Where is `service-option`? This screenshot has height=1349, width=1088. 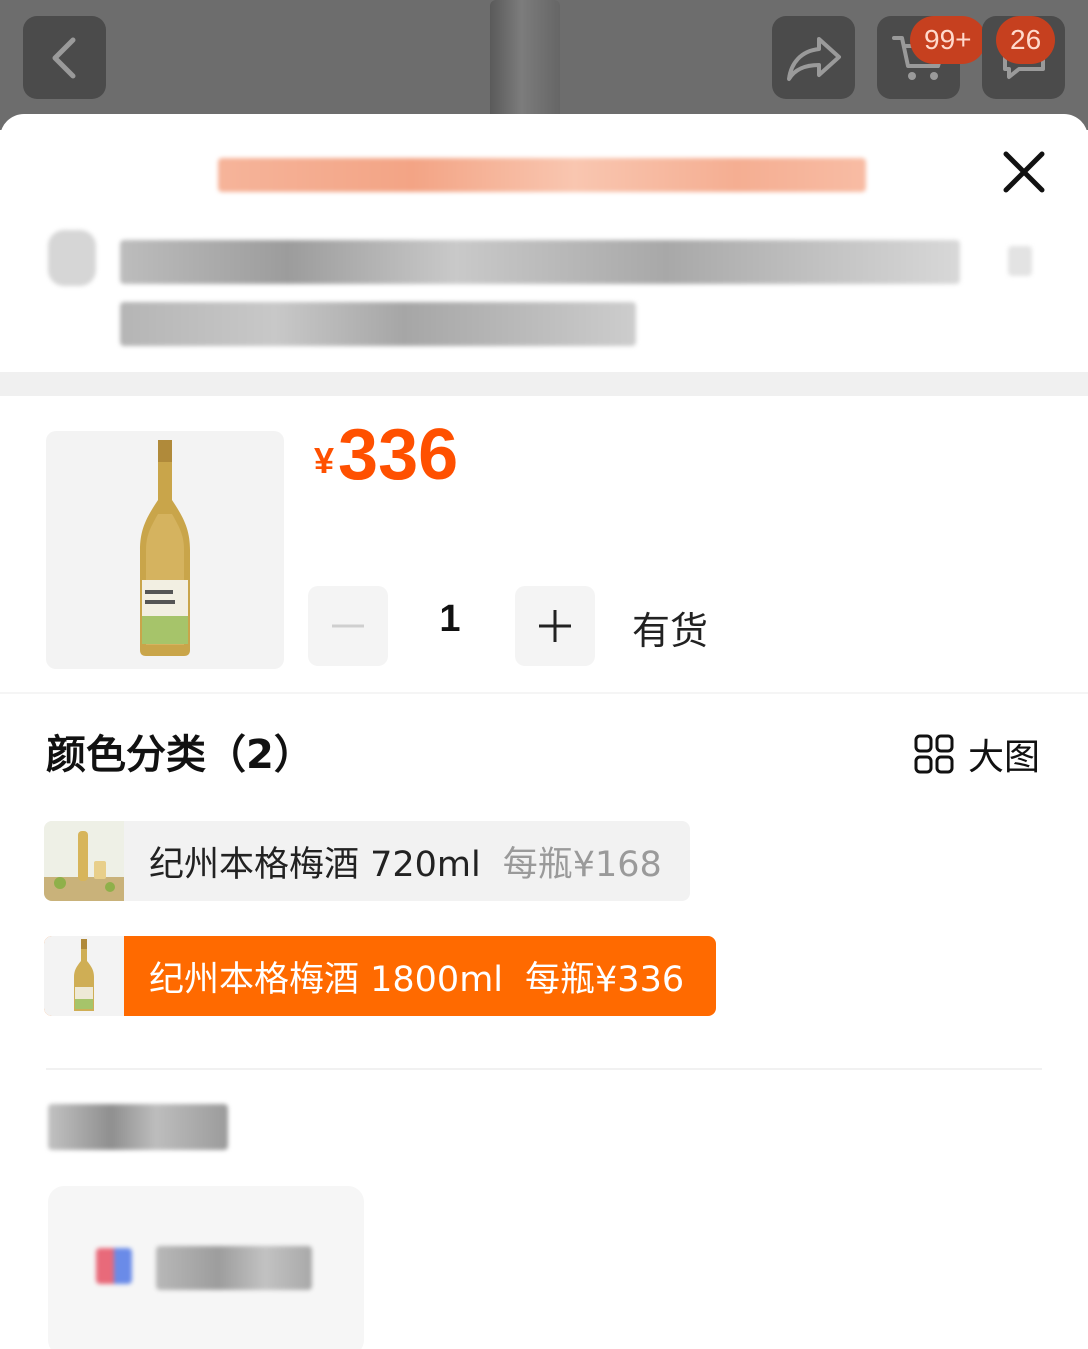
service-option is located at coordinates (206, 1267).